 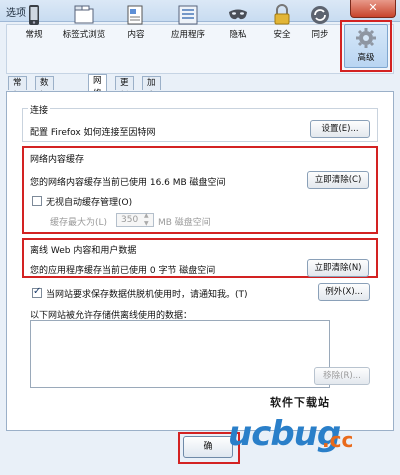 What do you see at coordinates (128, 183) in the screenshot?
I see `cache-usage-text: 您的网络内容缓存当前已使用 16.6 MB 磁盘空间` at bounding box center [128, 183].